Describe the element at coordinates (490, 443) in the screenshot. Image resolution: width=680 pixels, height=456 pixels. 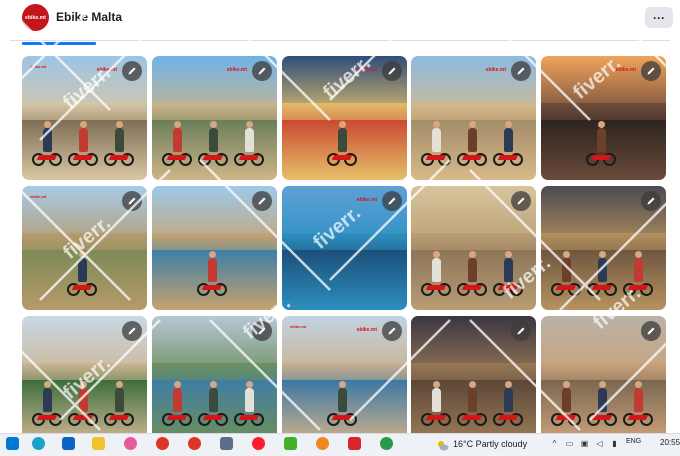
I see `weather-text: 16°C Partly cloudy` at that location.